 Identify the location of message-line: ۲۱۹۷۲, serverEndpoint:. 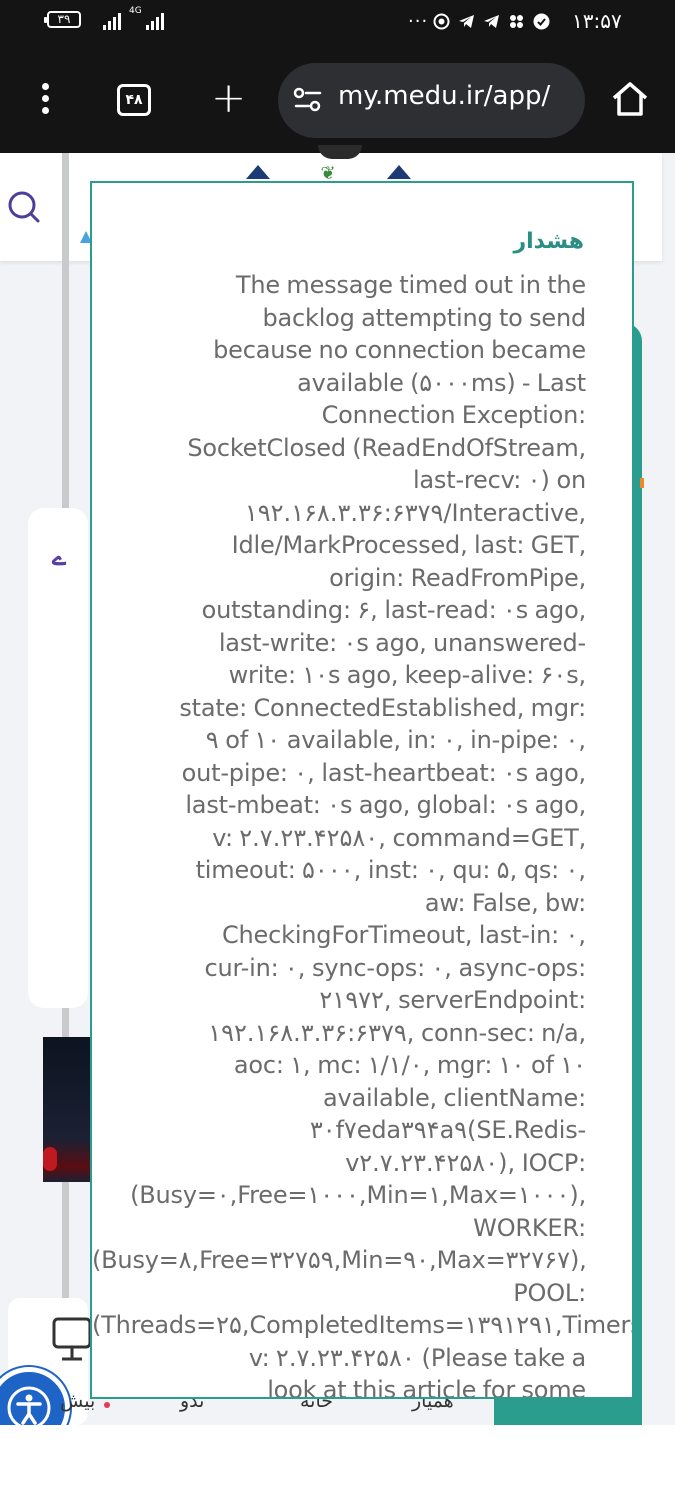
(452, 1000).